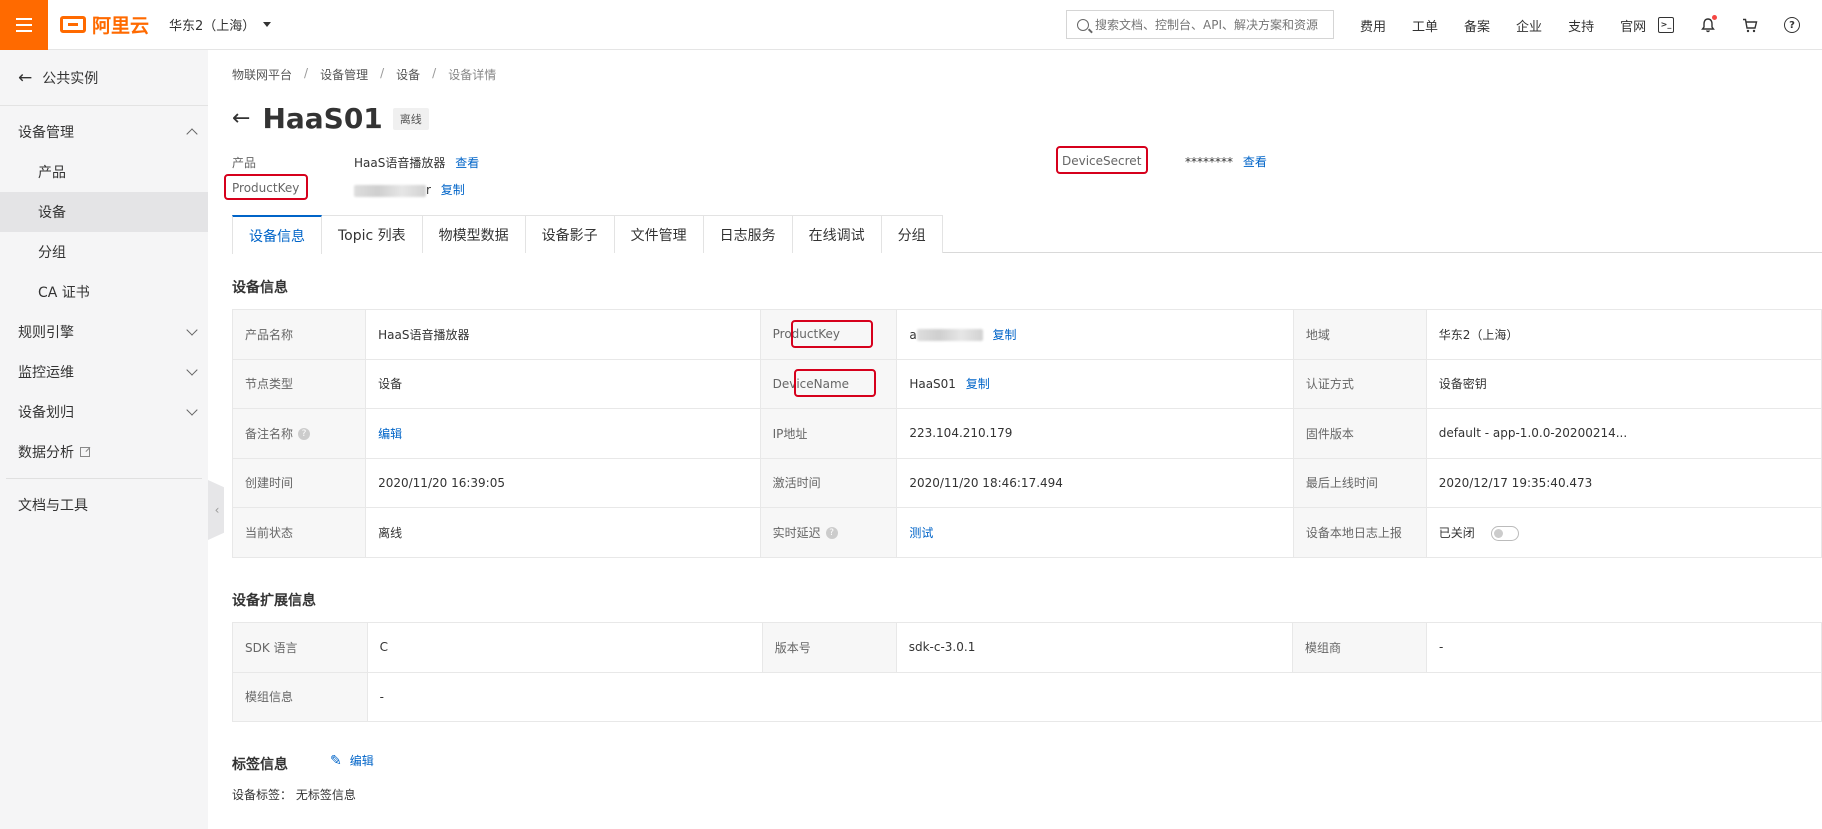 This screenshot has width=1822, height=829. I want to click on table-row: 模组信息 -, so click(1027, 696).